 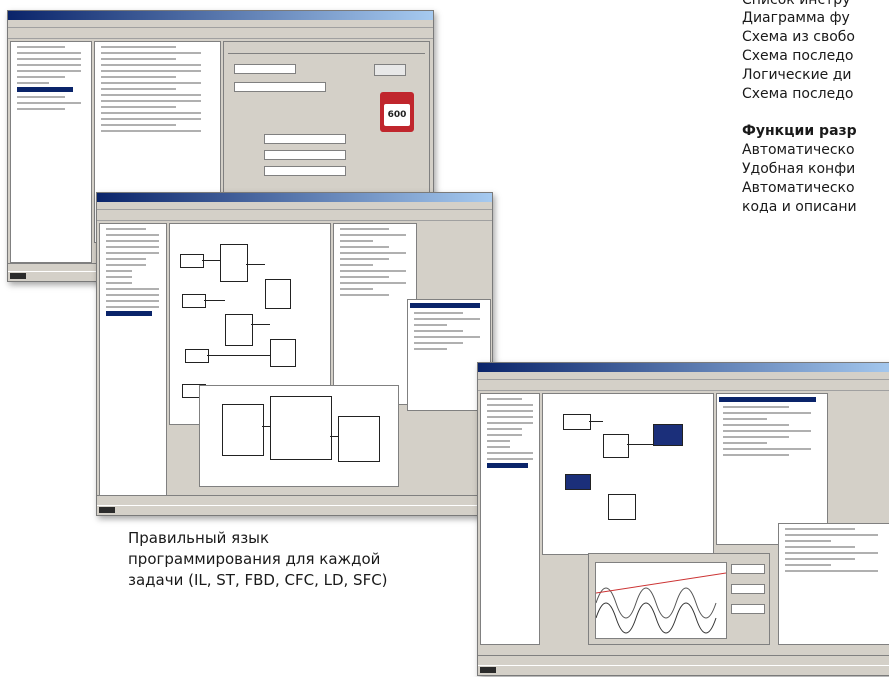 What do you see at coordinates (799, 131) in the screenshot?
I see `section-heading: Функции разр` at bounding box center [799, 131].